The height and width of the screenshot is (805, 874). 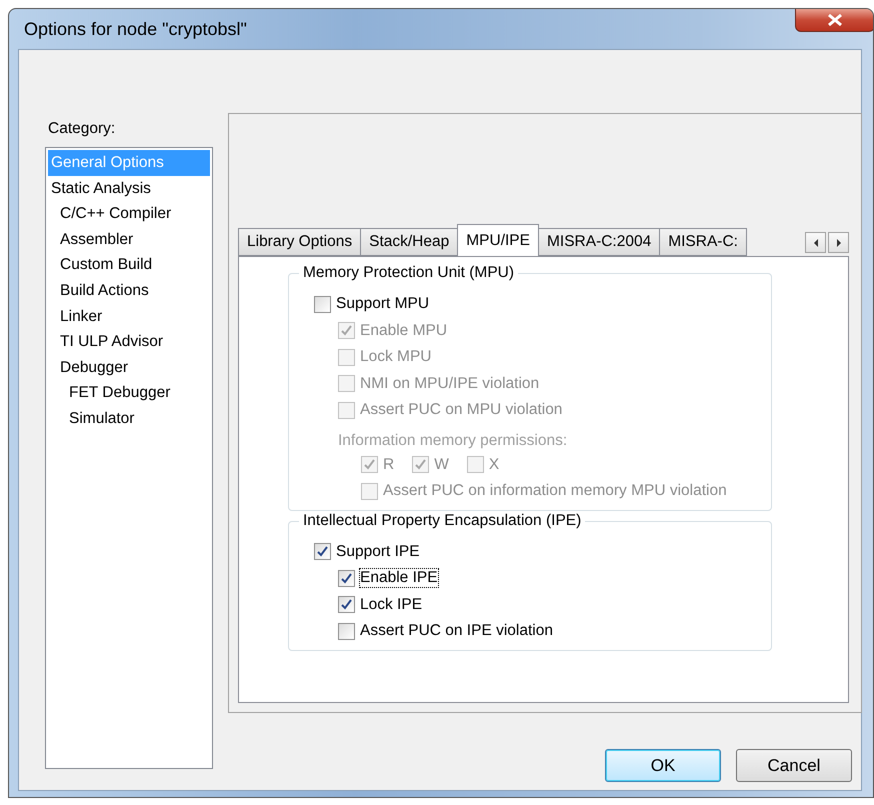 What do you see at coordinates (442, 521) in the screenshot?
I see `group-title: Intellectual Property Encapsulation (IPE)` at bounding box center [442, 521].